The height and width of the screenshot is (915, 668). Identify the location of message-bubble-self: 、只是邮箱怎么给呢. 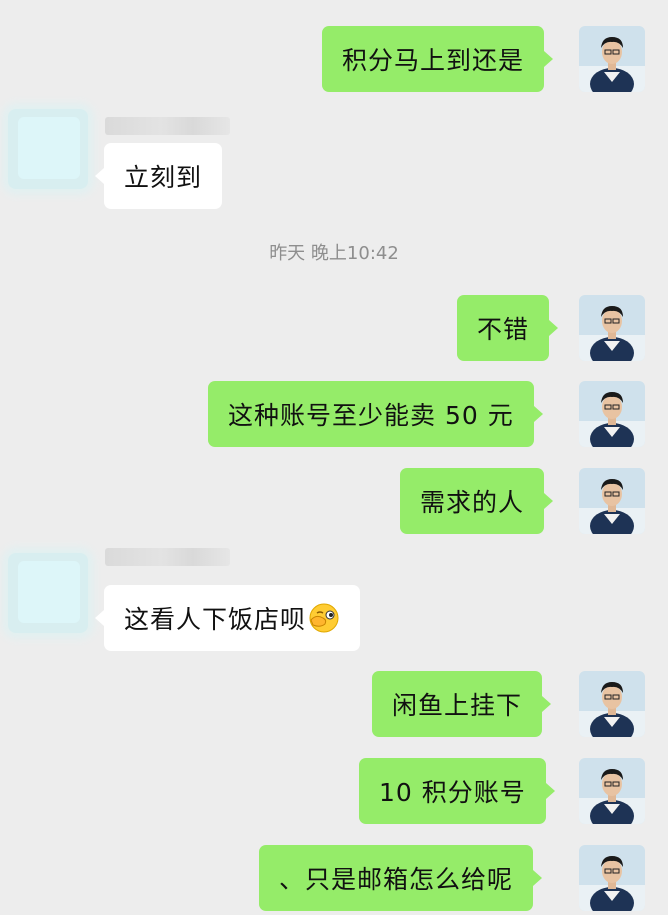
(401, 878).